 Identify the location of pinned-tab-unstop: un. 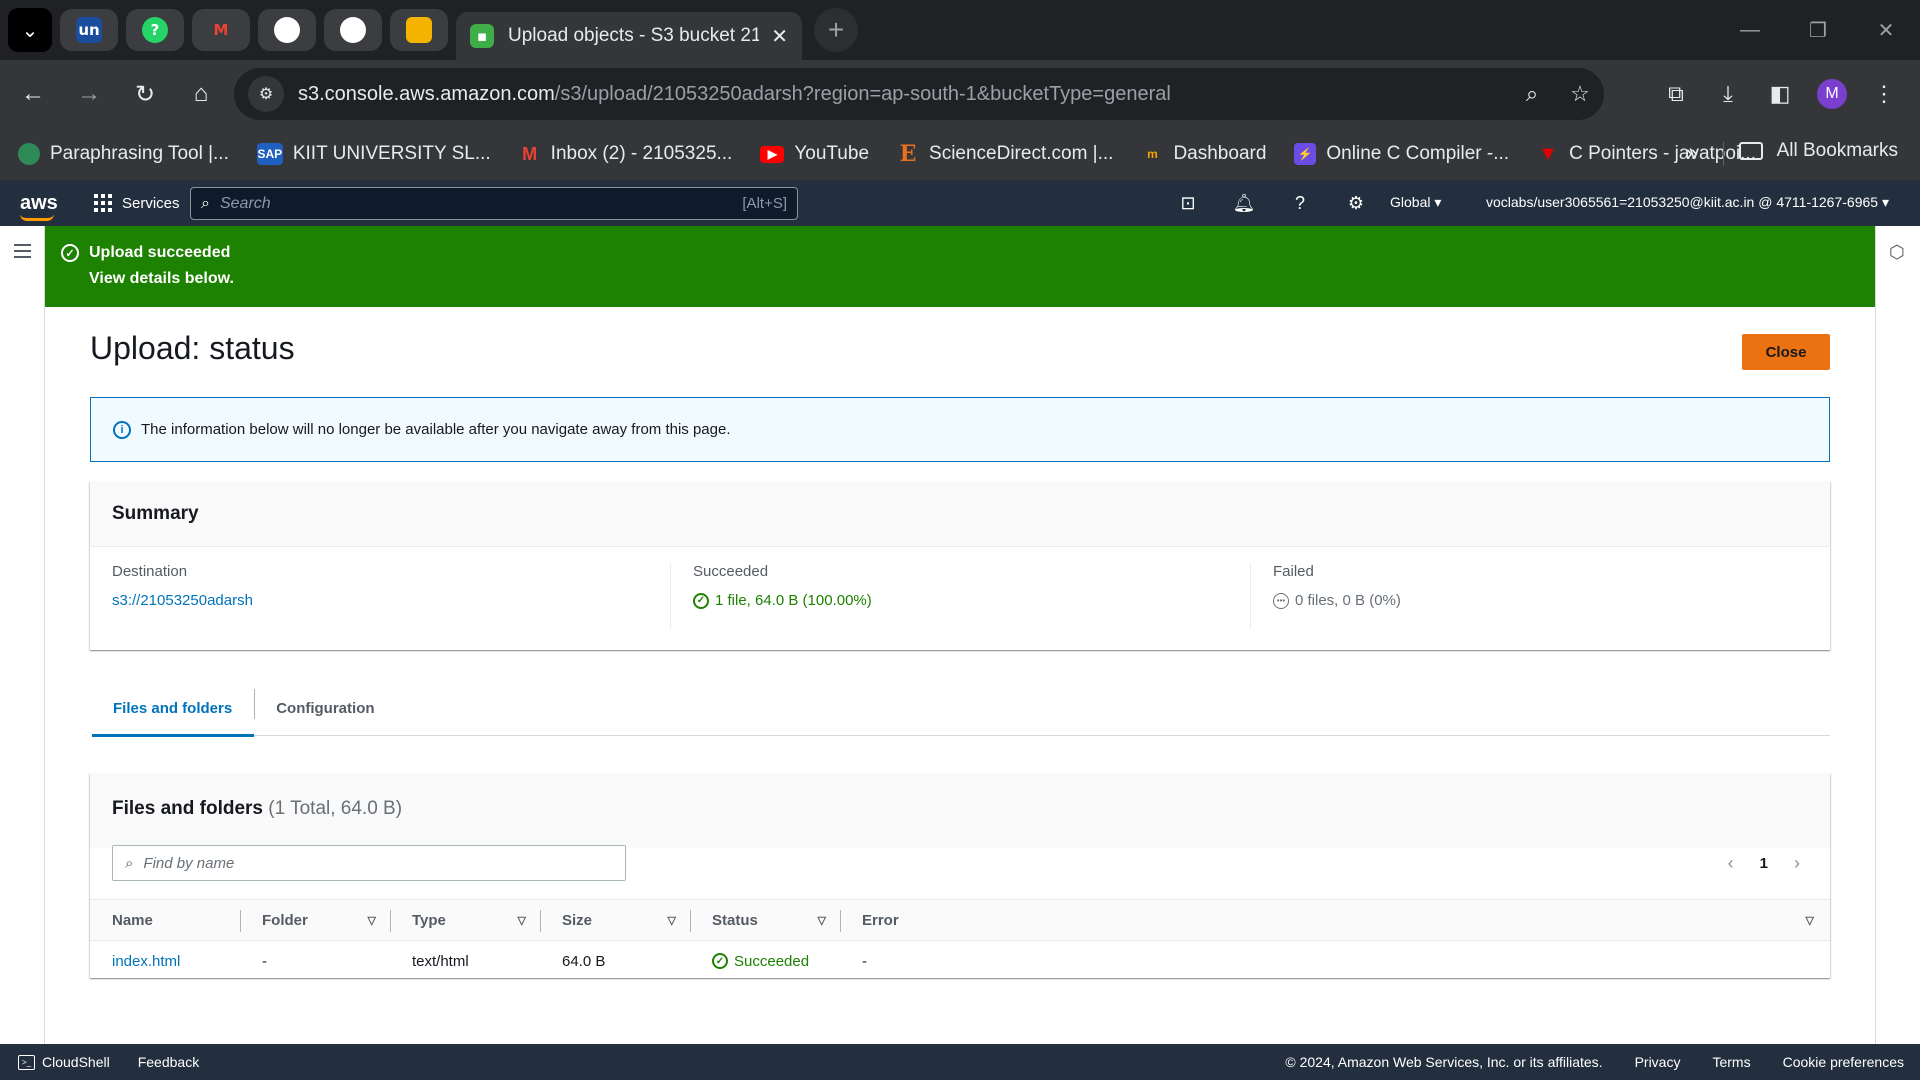
(89, 30).